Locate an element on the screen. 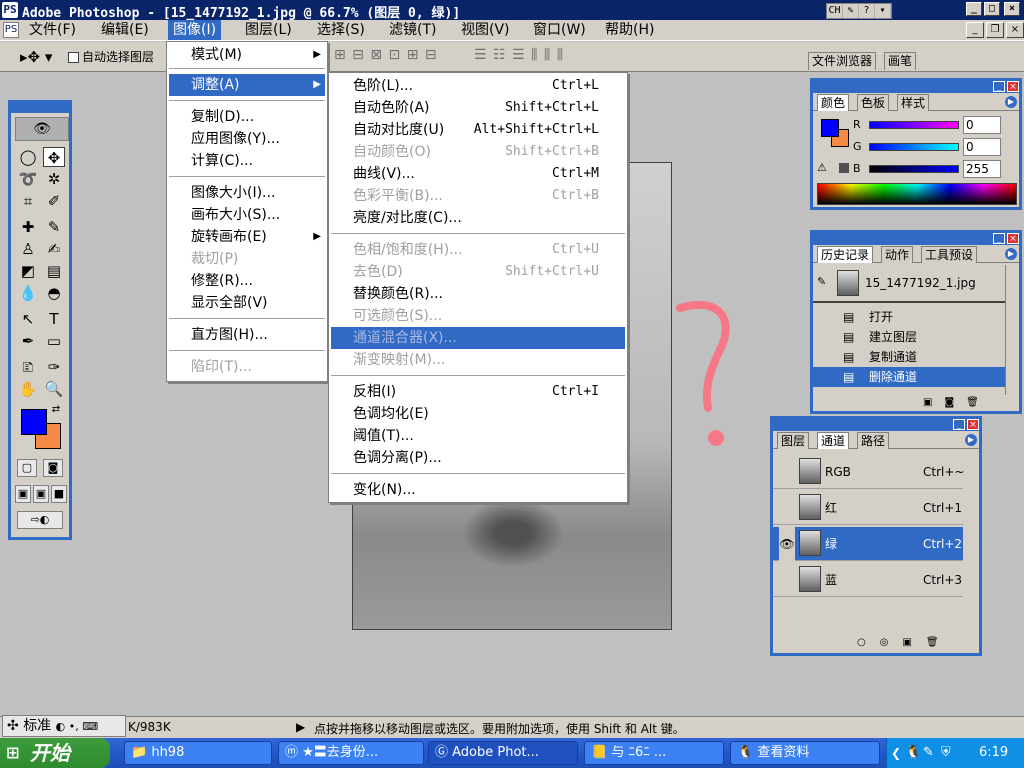 The image size is (1024, 768). move-tool-preset-icon: ▸✥ ▾ is located at coordinates (36, 57).